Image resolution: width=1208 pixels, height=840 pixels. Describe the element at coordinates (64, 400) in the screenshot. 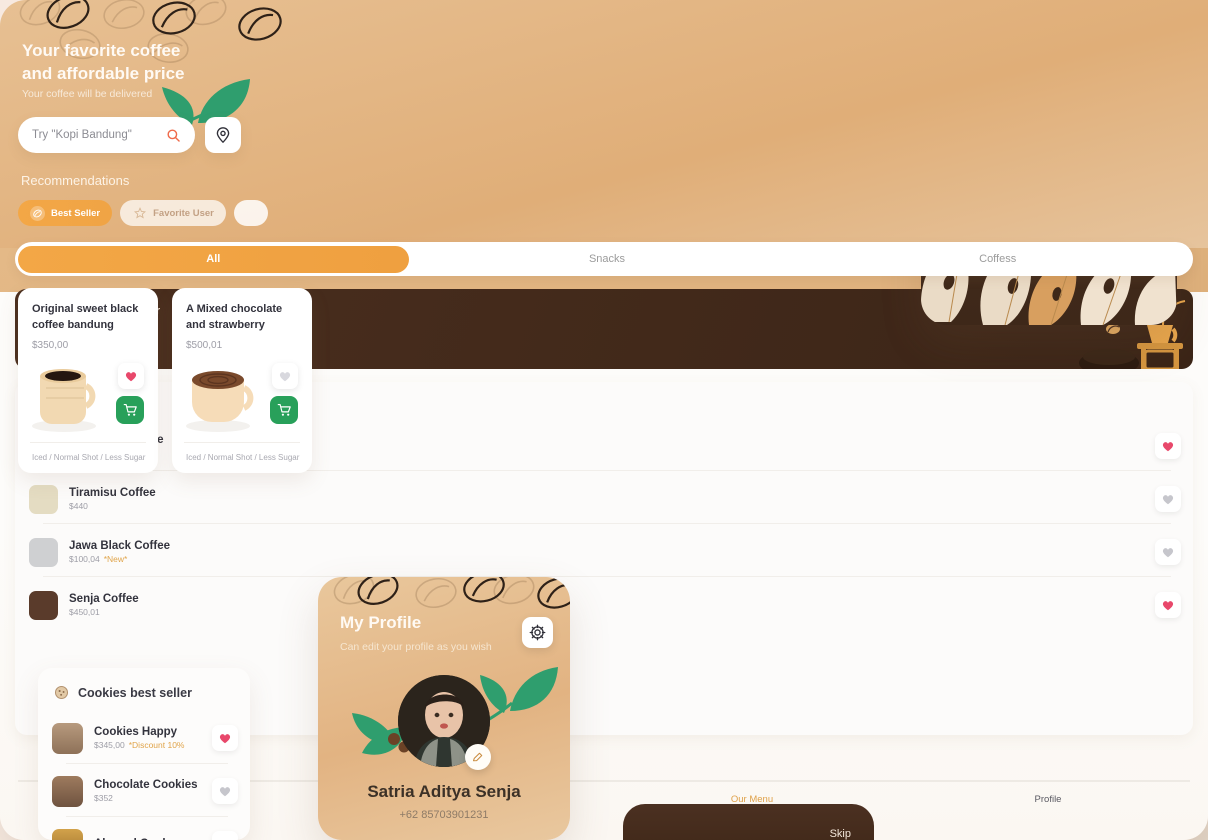

I see `coffee-mug-illustration` at that location.